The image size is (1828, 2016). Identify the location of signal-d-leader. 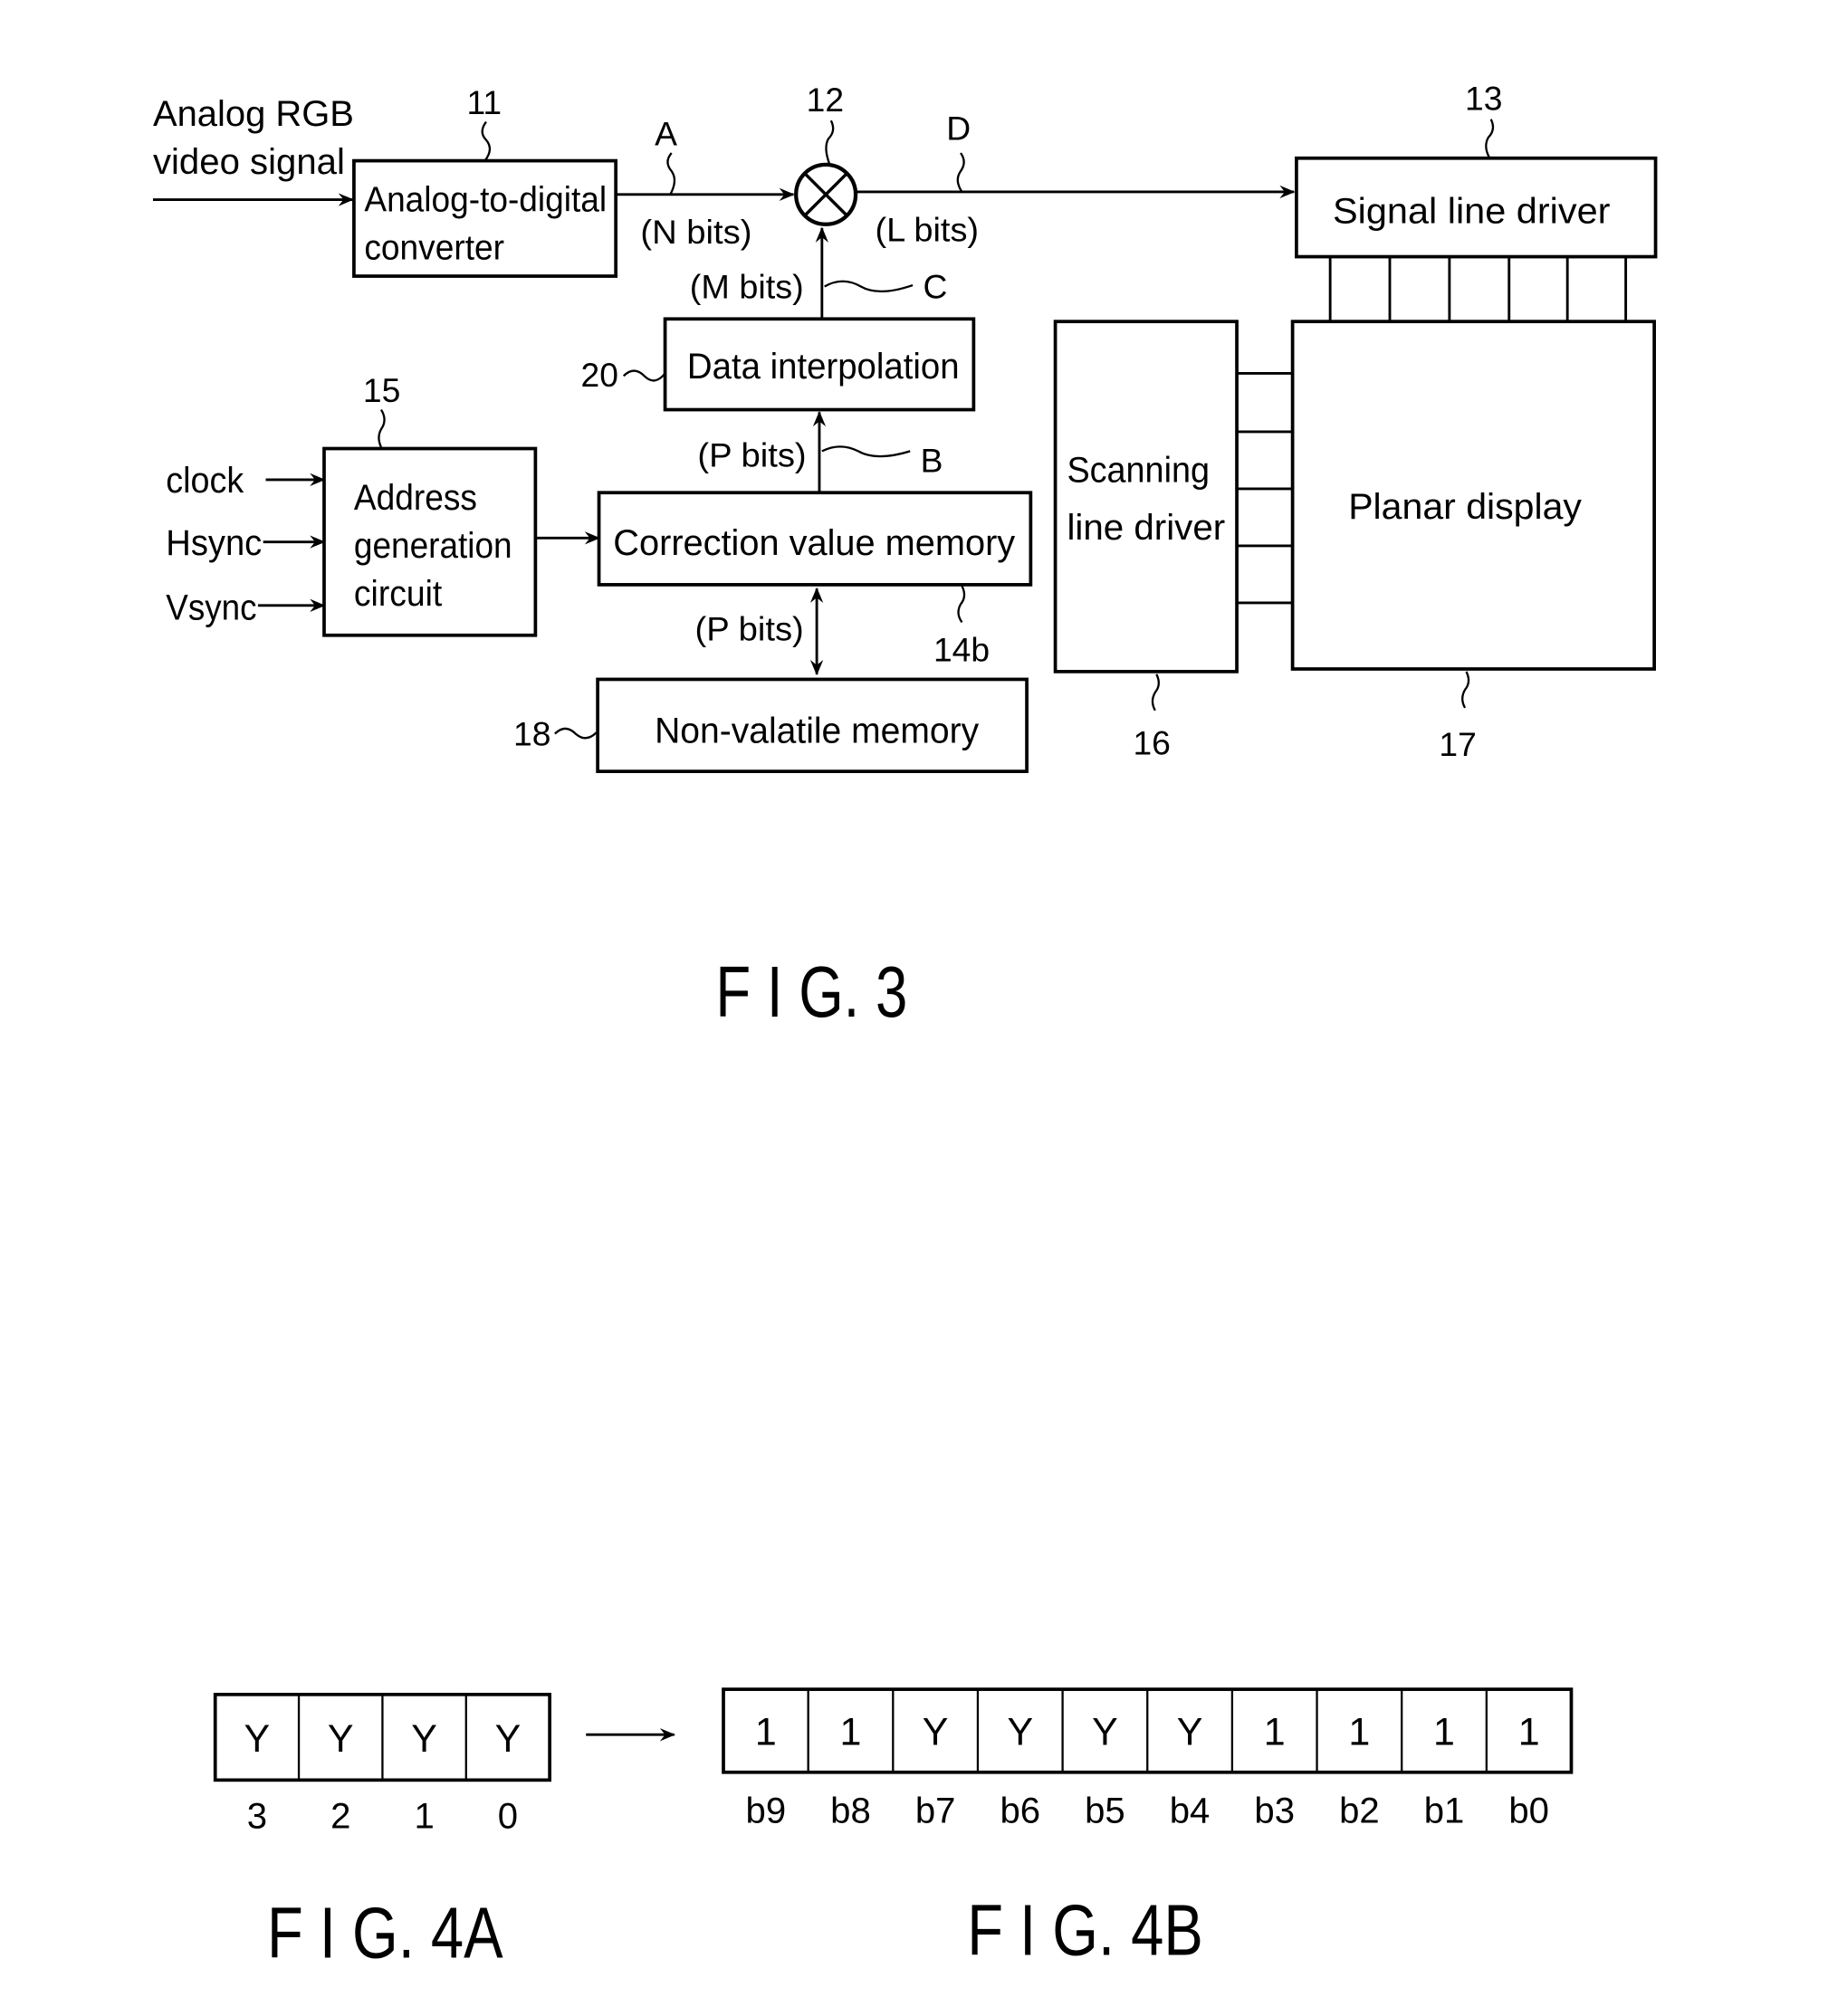
(960, 172).